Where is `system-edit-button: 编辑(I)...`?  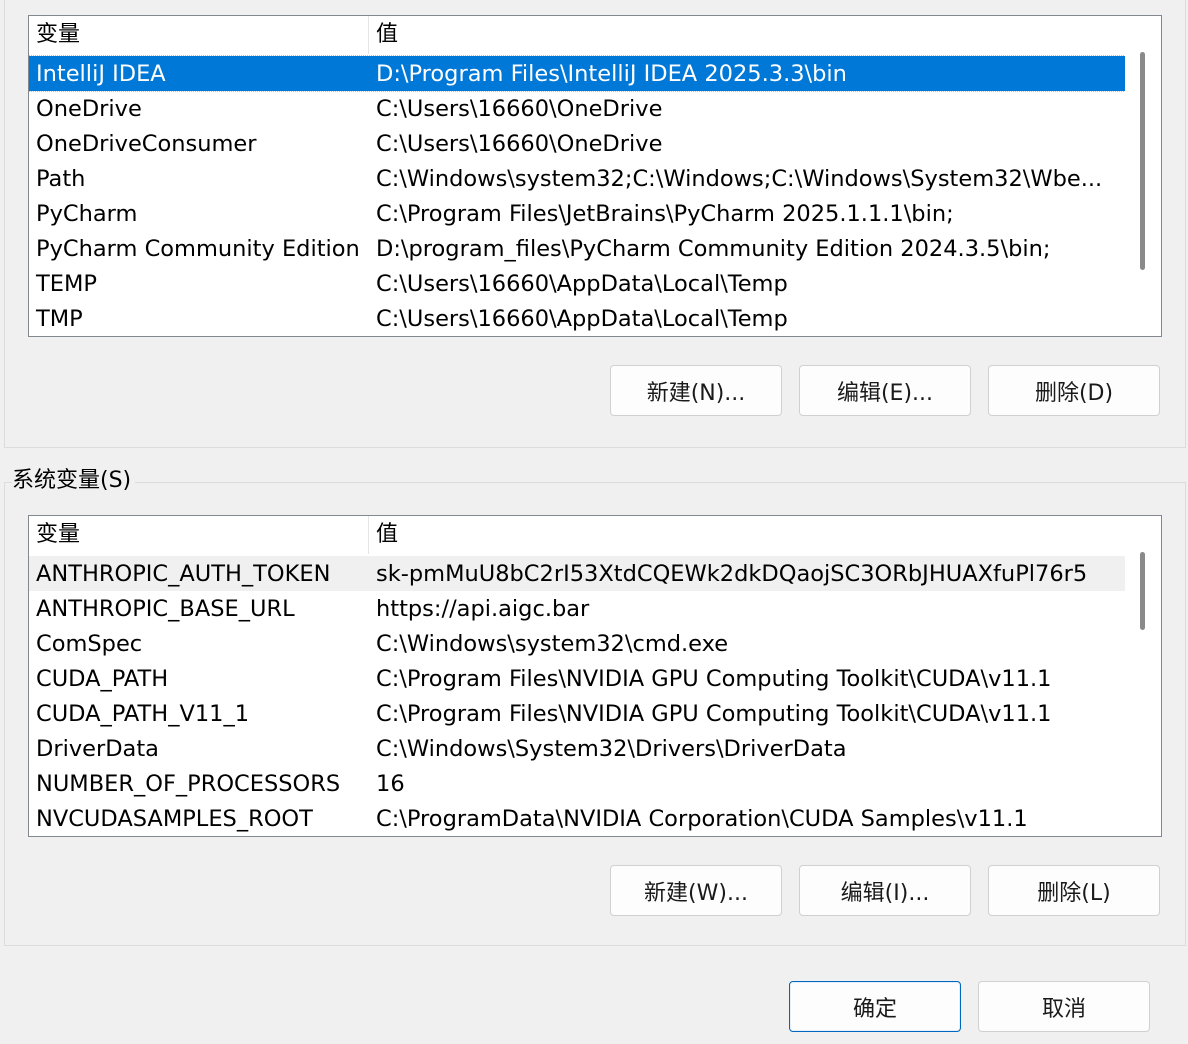 system-edit-button: 编辑(I)... is located at coordinates (885, 890).